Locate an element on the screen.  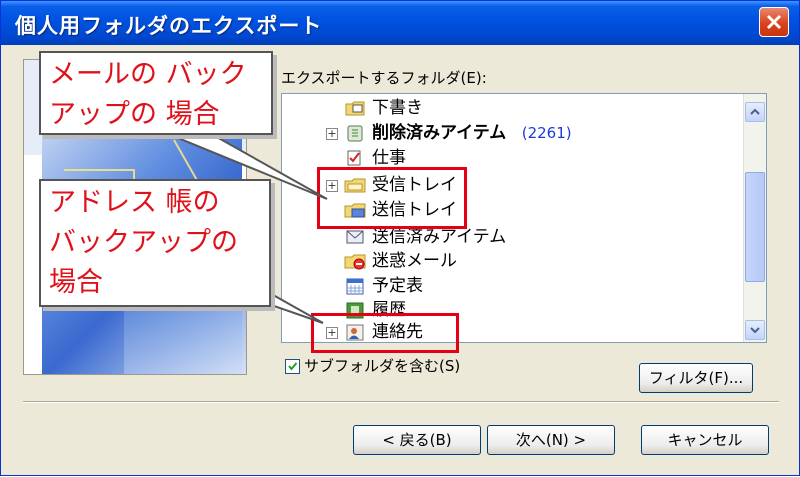
callout-line: メールの バック is located at coordinates (148, 74).